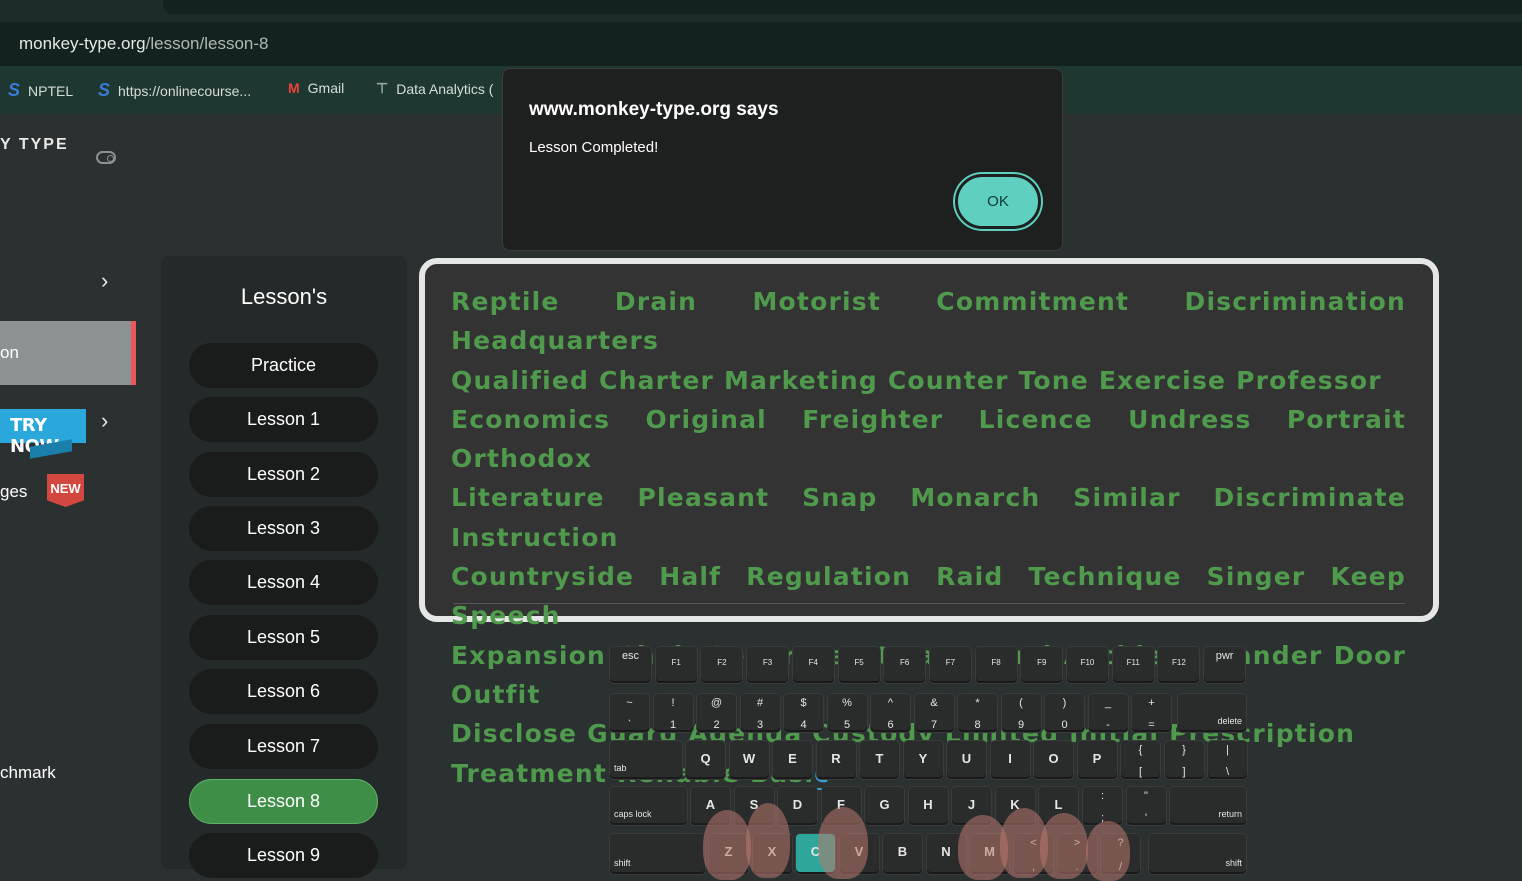 The height and width of the screenshot is (881, 1522). I want to click on key-f6: F6, so click(905, 665).